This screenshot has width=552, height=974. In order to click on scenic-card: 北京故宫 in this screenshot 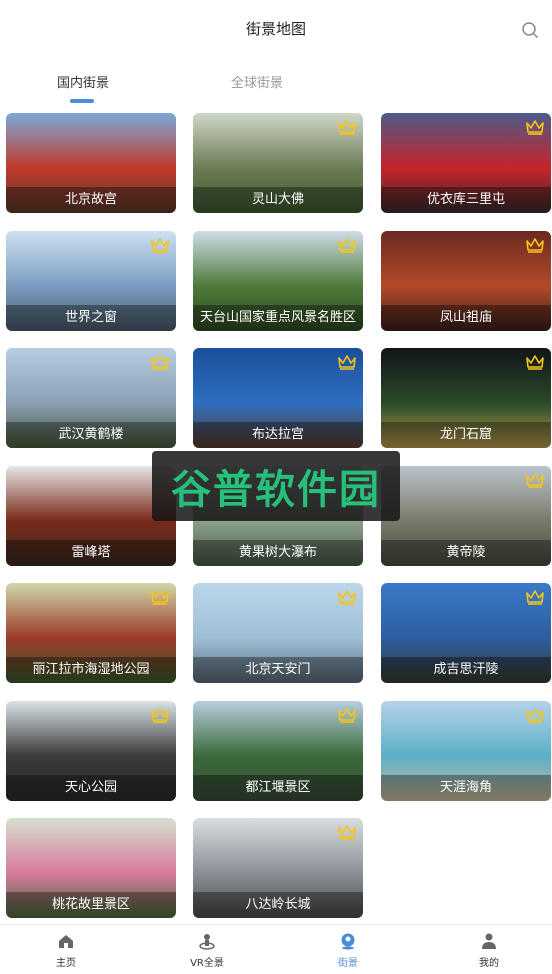, I will do `click(91, 163)`.